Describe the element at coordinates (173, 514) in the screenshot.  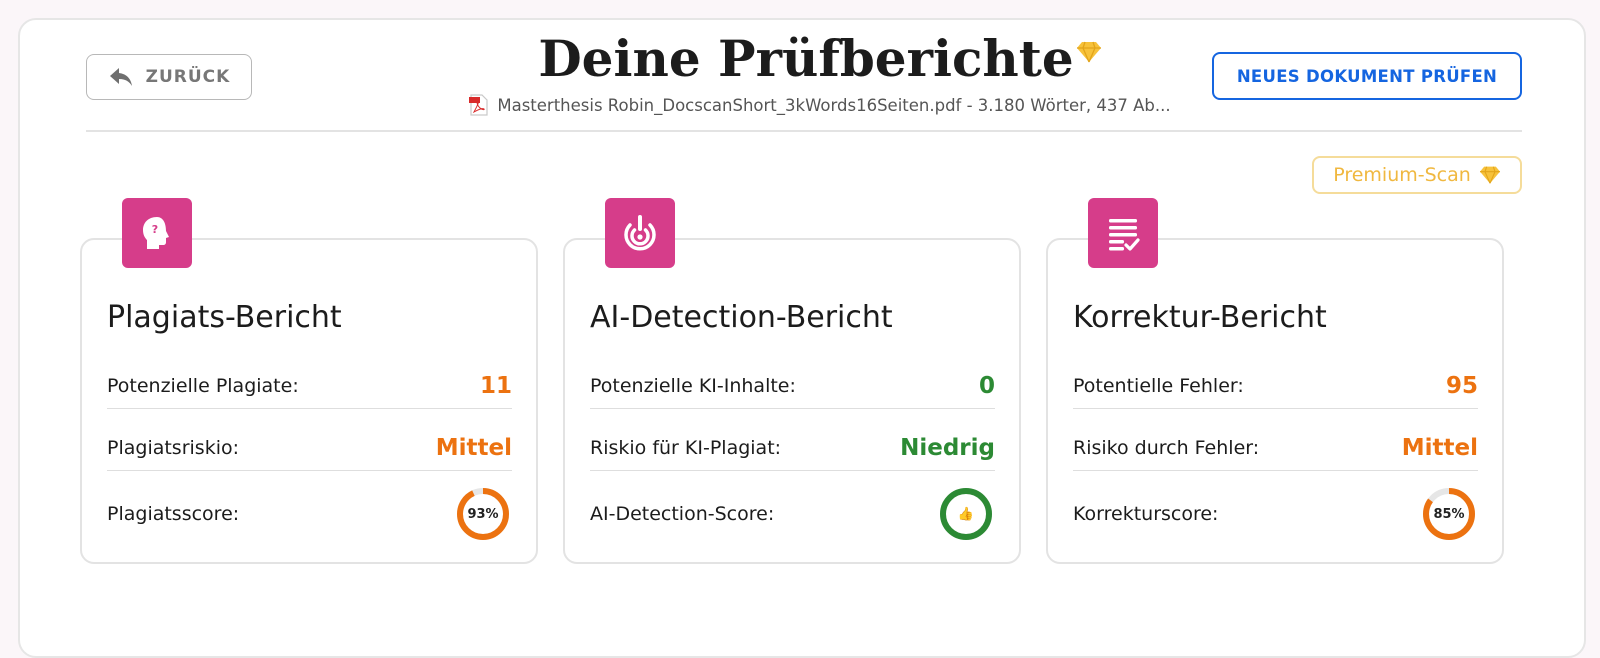
I see `row-label: Plagiatsscore:` at that location.